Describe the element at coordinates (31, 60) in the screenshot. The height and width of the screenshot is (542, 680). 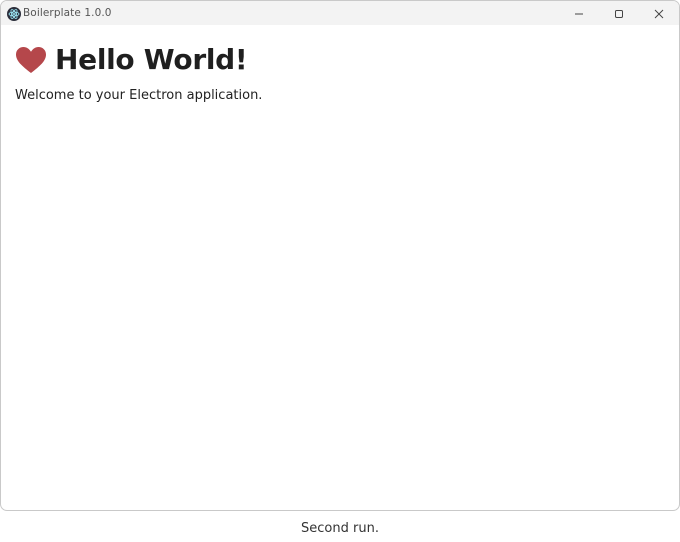
I see `heart-icon` at that location.